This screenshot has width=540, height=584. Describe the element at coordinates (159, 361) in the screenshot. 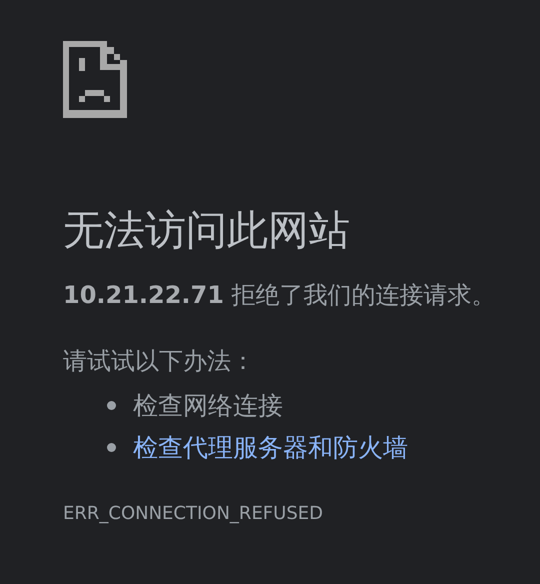

I see `suggestions-heading: 请试试以下办法：` at that location.